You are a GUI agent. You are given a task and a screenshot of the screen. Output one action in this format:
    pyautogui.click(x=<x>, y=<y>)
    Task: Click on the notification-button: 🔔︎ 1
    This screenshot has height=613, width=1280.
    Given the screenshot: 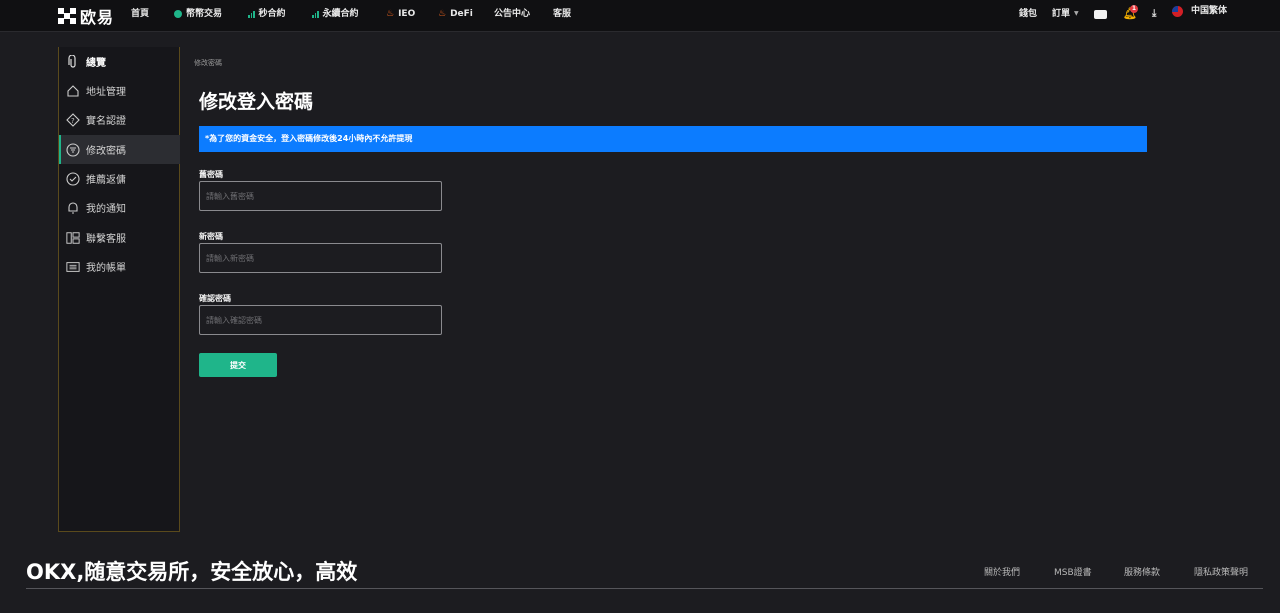 What is the action you would take?
    pyautogui.click(x=1130, y=13)
    